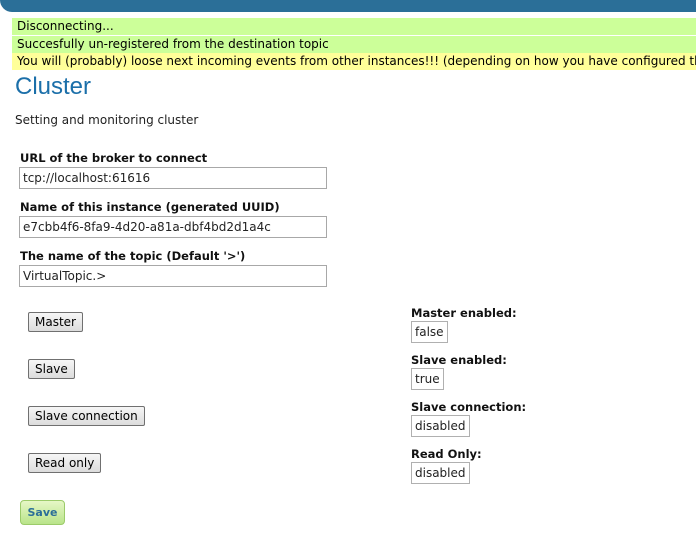  What do you see at coordinates (114, 158) in the screenshot?
I see `broker-url-label: URL of the broker to connect` at bounding box center [114, 158].